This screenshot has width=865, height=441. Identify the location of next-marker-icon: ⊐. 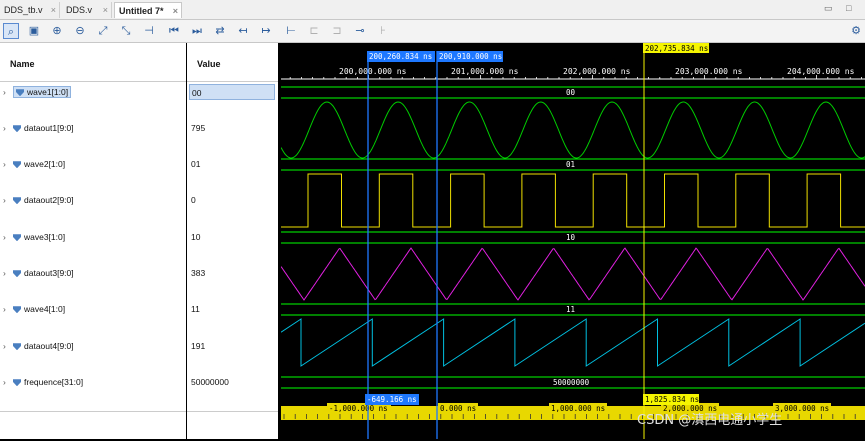
(337, 31).